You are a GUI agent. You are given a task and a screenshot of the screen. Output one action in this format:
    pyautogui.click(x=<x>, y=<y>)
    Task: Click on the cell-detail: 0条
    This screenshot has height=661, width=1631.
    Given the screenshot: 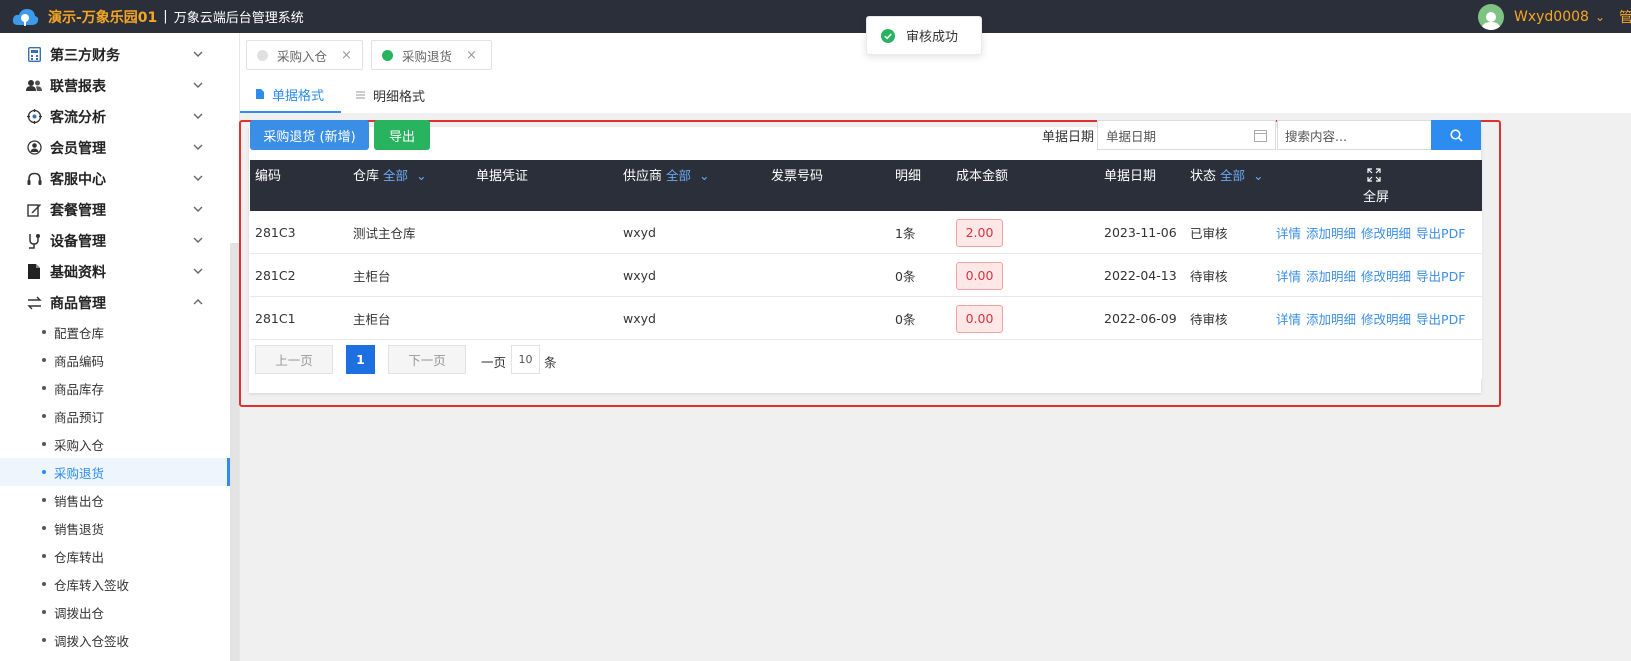 What is the action you would take?
    pyautogui.click(x=905, y=319)
    